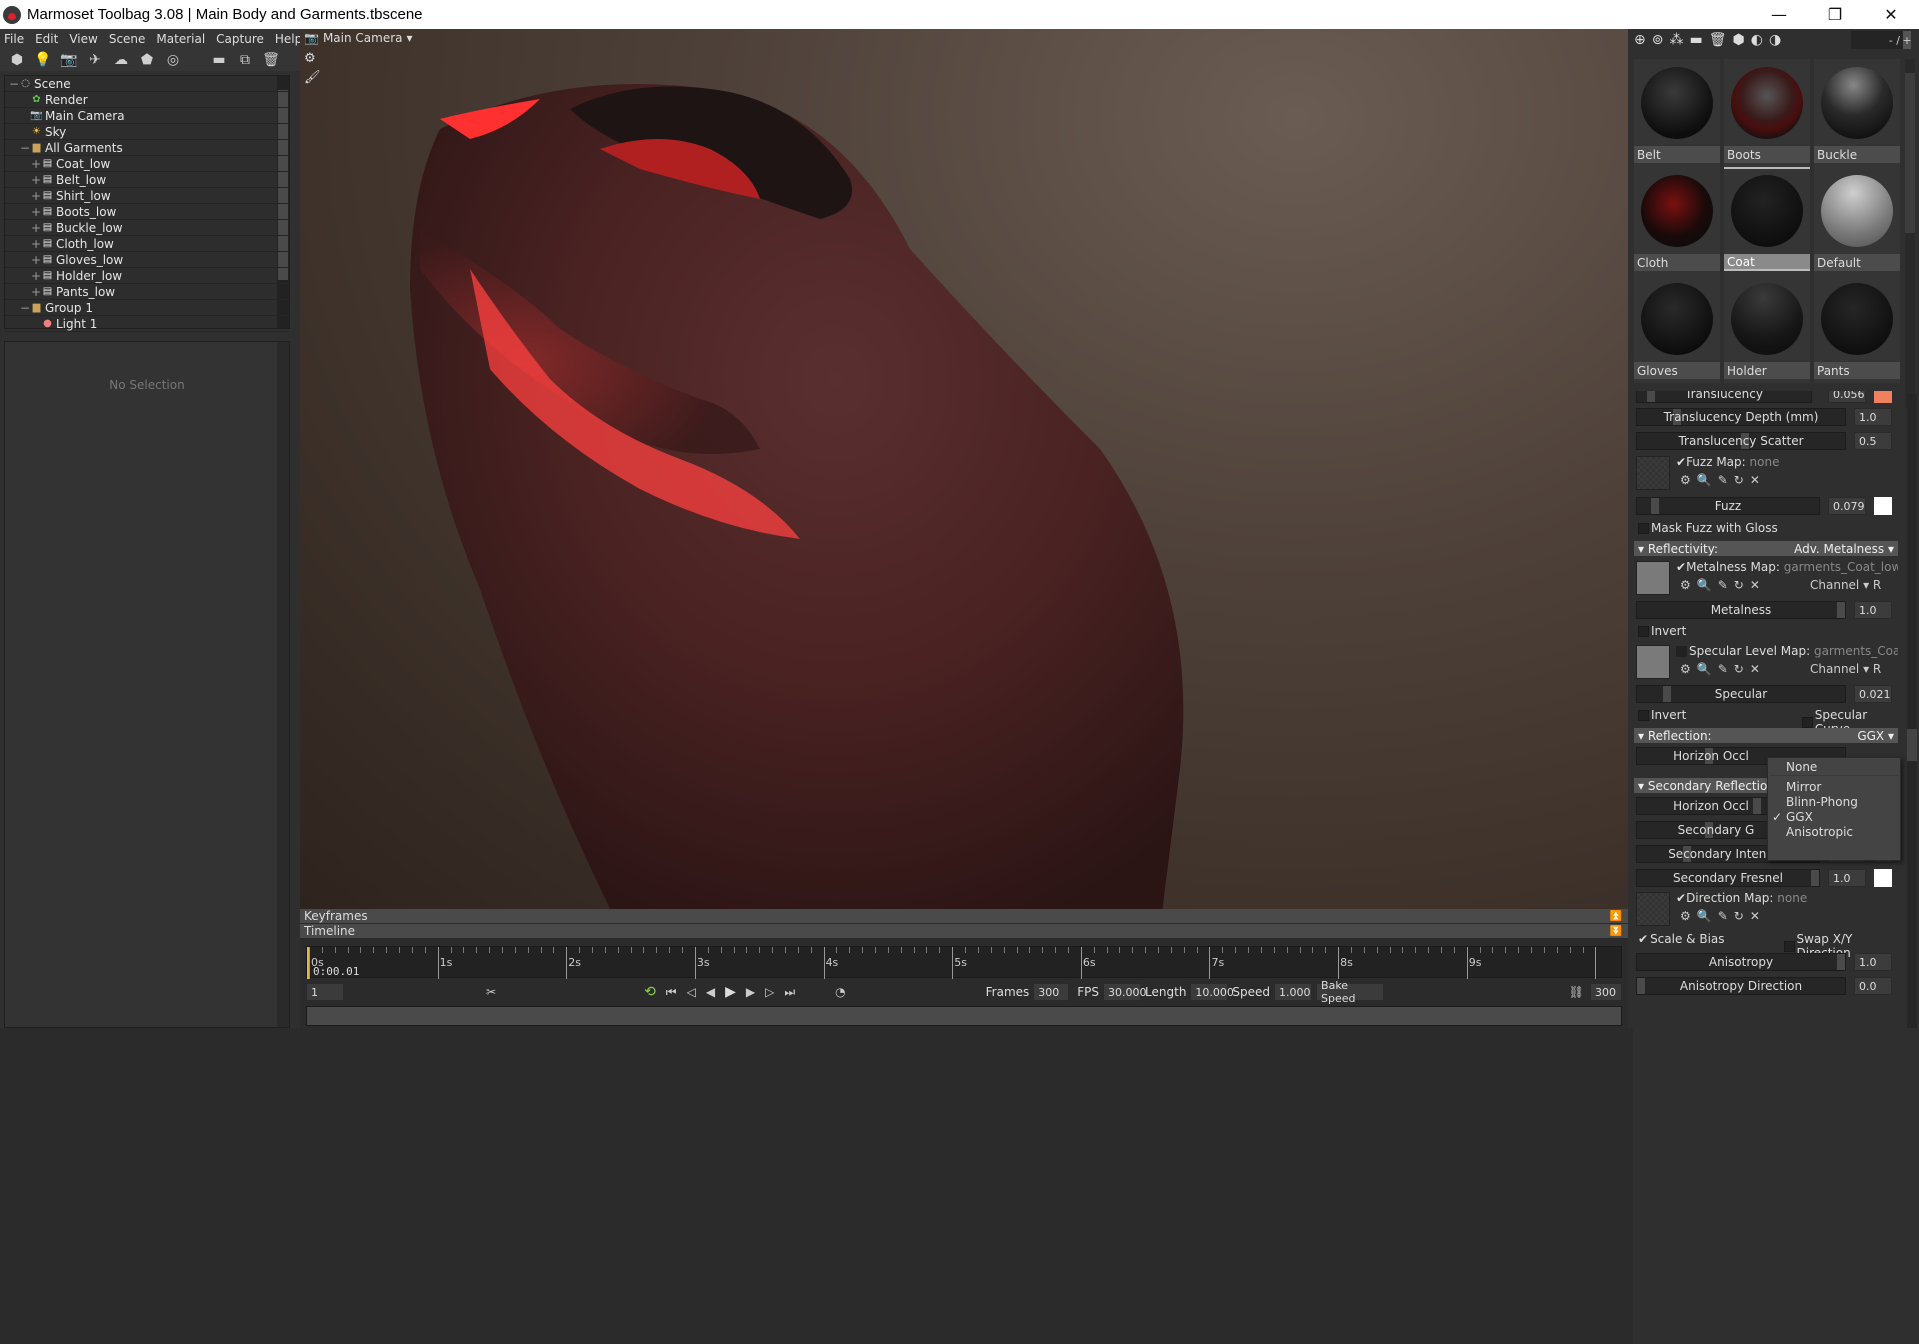 The height and width of the screenshot is (1344, 1919). What do you see at coordinates (1350, 992) in the screenshot?
I see `bake-speed-button: Bake Speed` at bounding box center [1350, 992].